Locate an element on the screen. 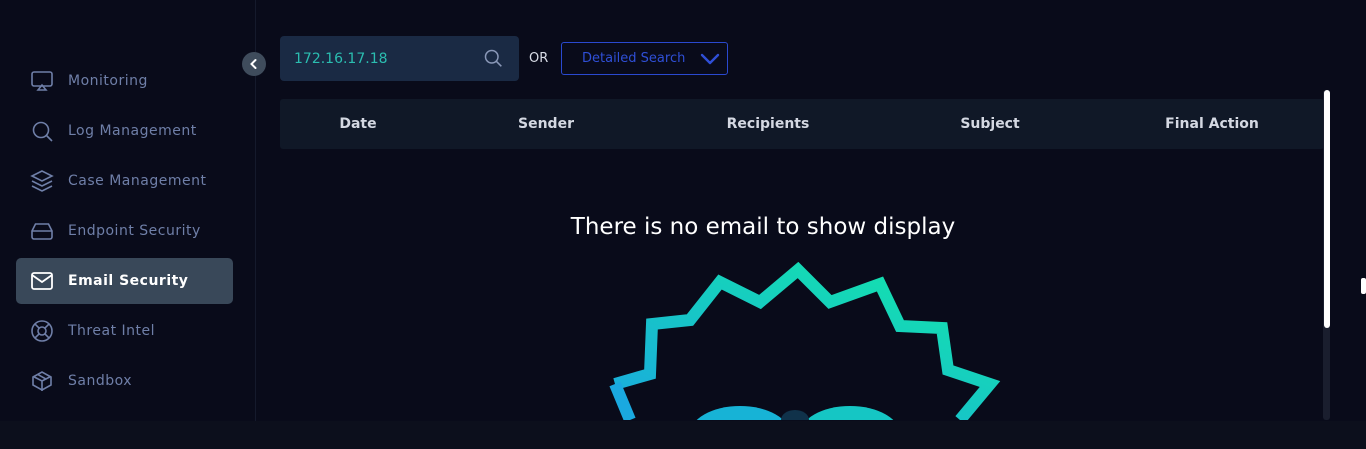 Image resolution: width=1366 pixels, height=449 pixels. sidebar-item-case-management: Case Management is located at coordinates (124, 181).